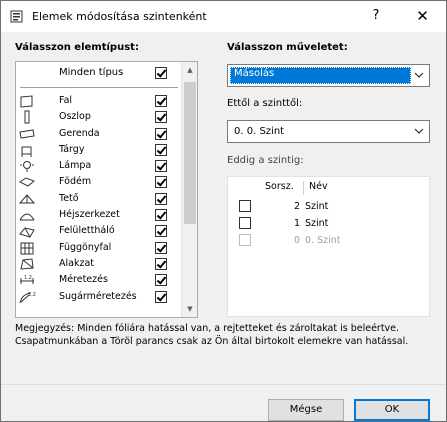  Describe the element at coordinates (75, 117) in the screenshot. I see `element-type-label: Oszlop` at that location.